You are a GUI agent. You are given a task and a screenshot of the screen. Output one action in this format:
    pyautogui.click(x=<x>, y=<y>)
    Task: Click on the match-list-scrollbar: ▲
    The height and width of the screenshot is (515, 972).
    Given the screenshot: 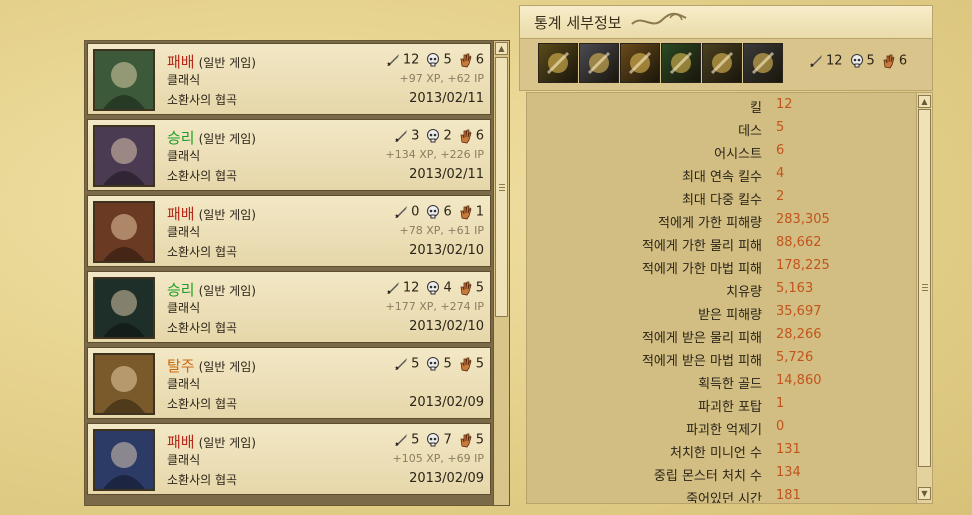 What is the action you would take?
    pyautogui.click(x=501, y=273)
    